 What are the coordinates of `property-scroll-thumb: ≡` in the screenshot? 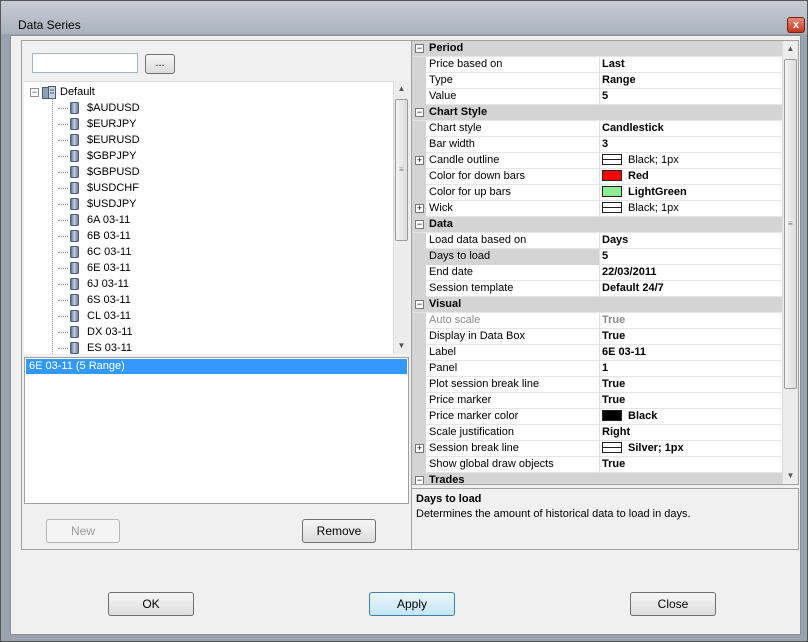 It's located at (790, 224).